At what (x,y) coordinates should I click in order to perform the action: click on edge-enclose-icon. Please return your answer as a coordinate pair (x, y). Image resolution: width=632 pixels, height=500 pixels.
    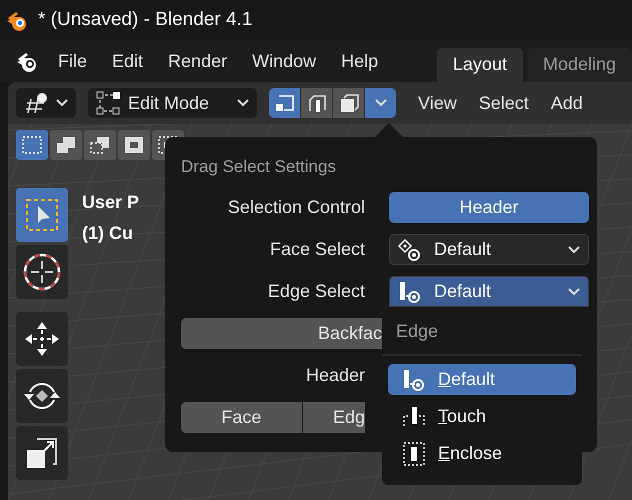
    Looking at the image, I should click on (414, 454).